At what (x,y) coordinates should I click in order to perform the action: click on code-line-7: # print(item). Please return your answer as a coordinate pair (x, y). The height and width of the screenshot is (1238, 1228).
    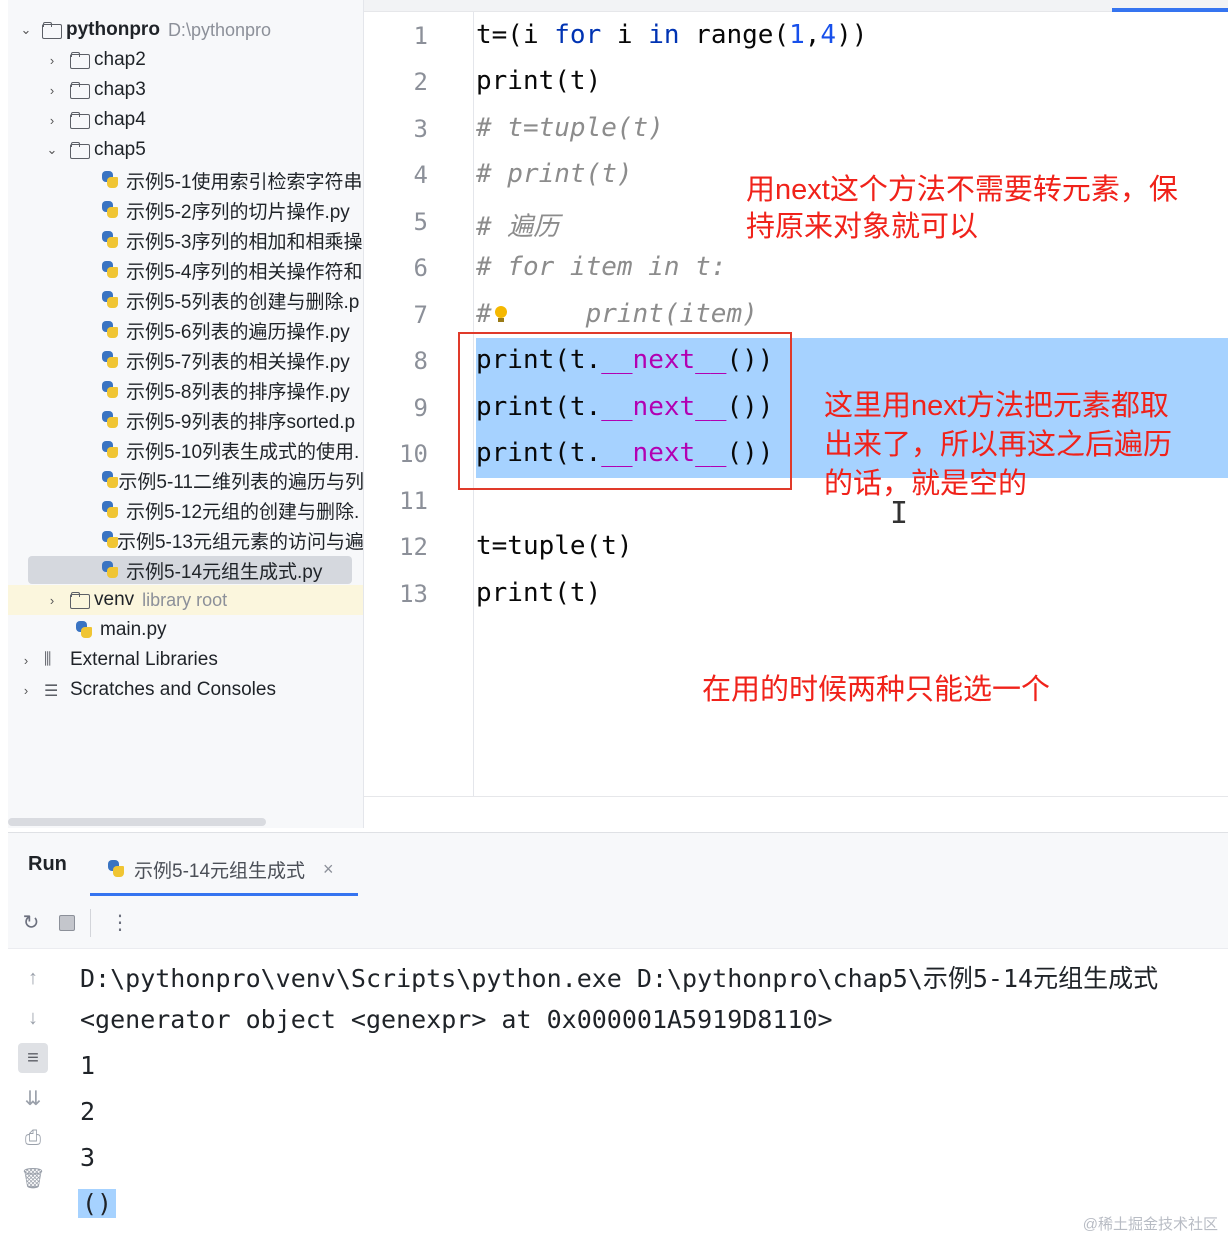
    Looking at the image, I should click on (617, 314).